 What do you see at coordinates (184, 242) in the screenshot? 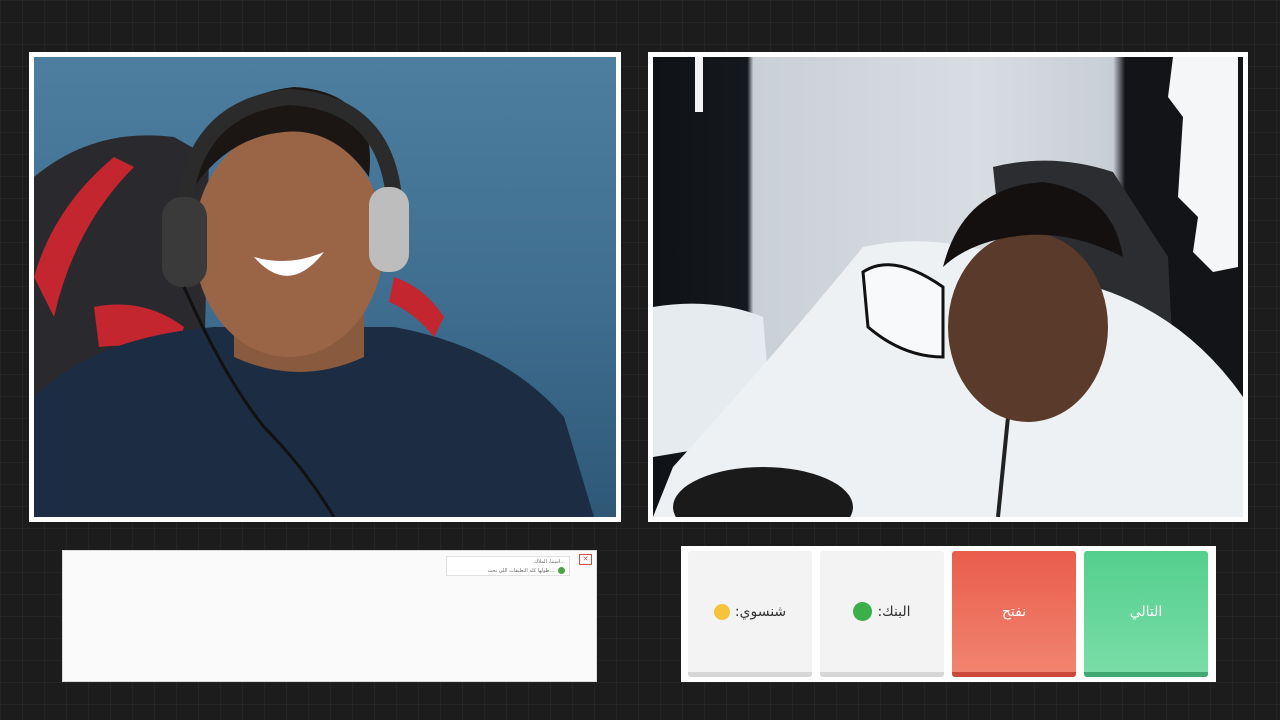
I see `headphone-left-cup` at bounding box center [184, 242].